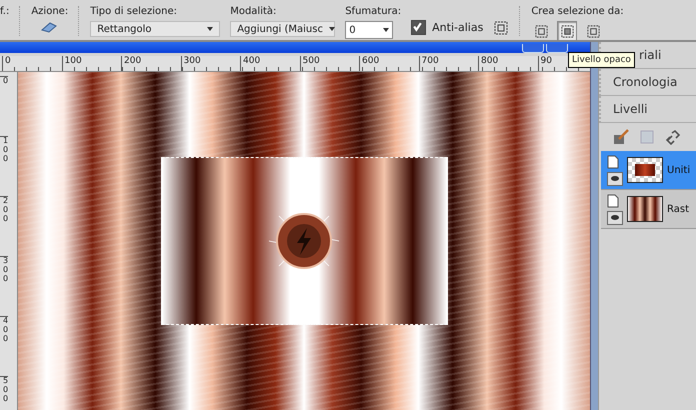  What do you see at coordinates (388, 63) in the screenshot?
I see `ruler-label: 600` at bounding box center [388, 63].